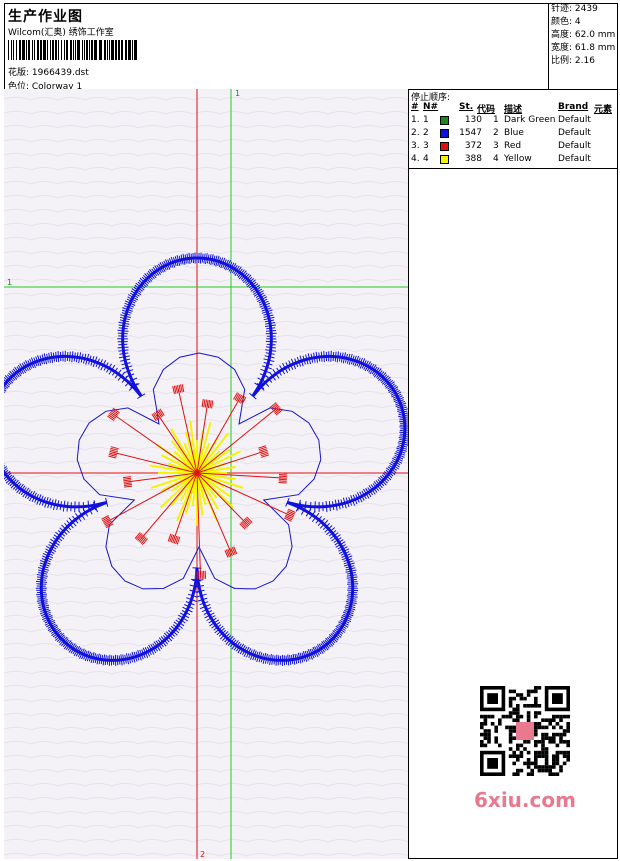  I want to click on design-width: 宽度: 61.8 mm, so click(583, 48).